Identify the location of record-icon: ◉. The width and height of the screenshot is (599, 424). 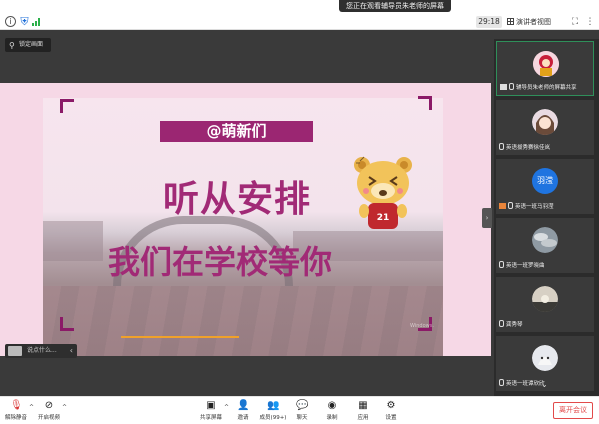
(332, 405).